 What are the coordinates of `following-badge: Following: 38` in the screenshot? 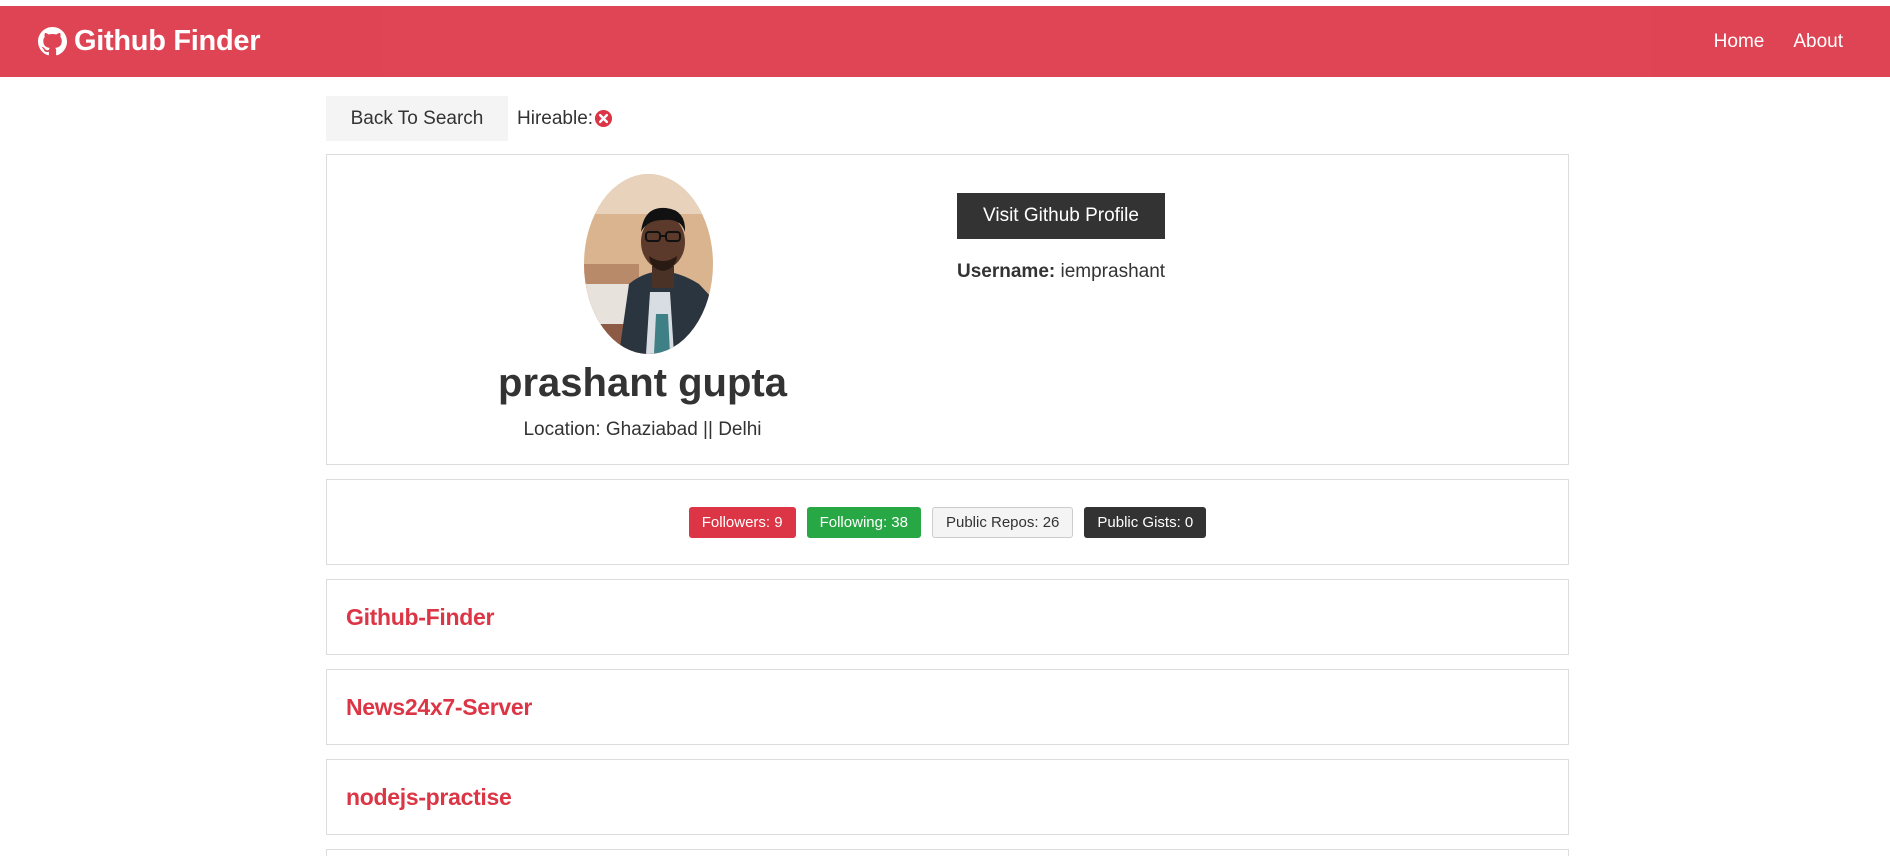 It's located at (863, 522).